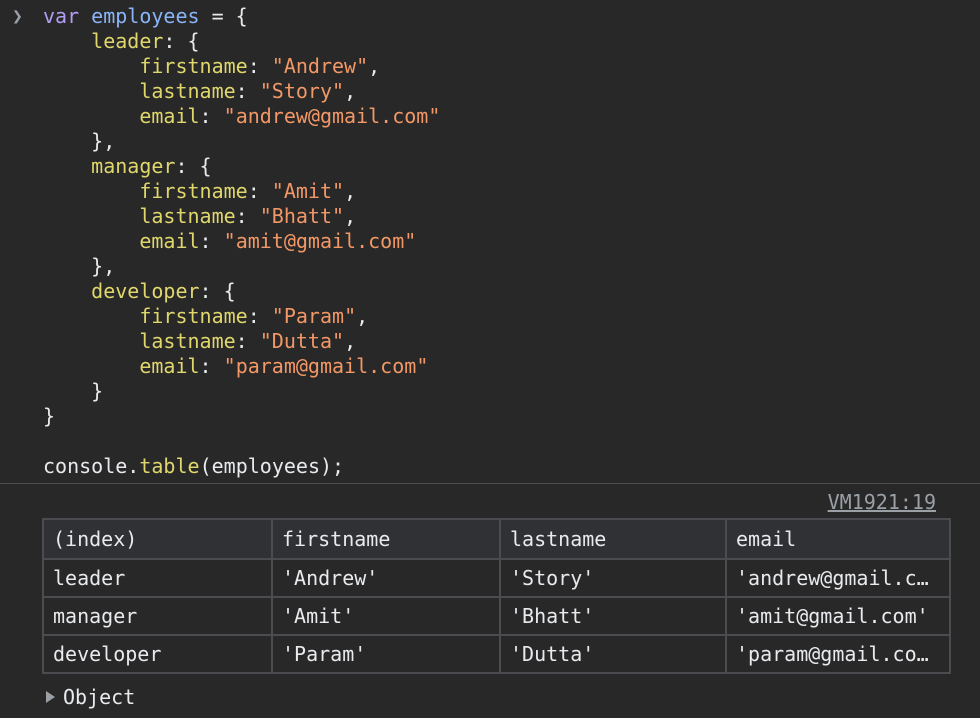 The width and height of the screenshot is (980, 718). What do you see at coordinates (85, 466) in the screenshot?
I see `code-call-object: console` at bounding box center [85, 466].